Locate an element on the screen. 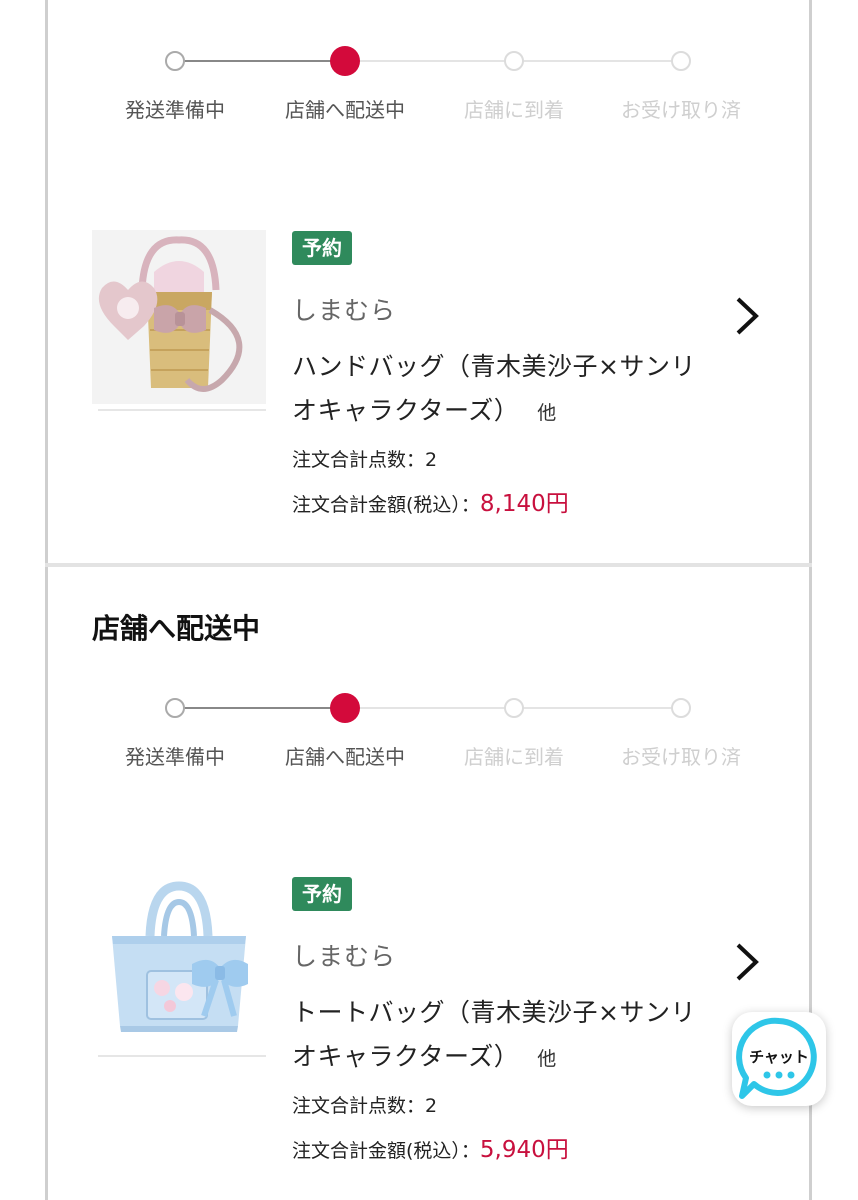  product-name-line1: ハンドバッグ（青木美沙子×サンリ is located at coordinates (494, 366).